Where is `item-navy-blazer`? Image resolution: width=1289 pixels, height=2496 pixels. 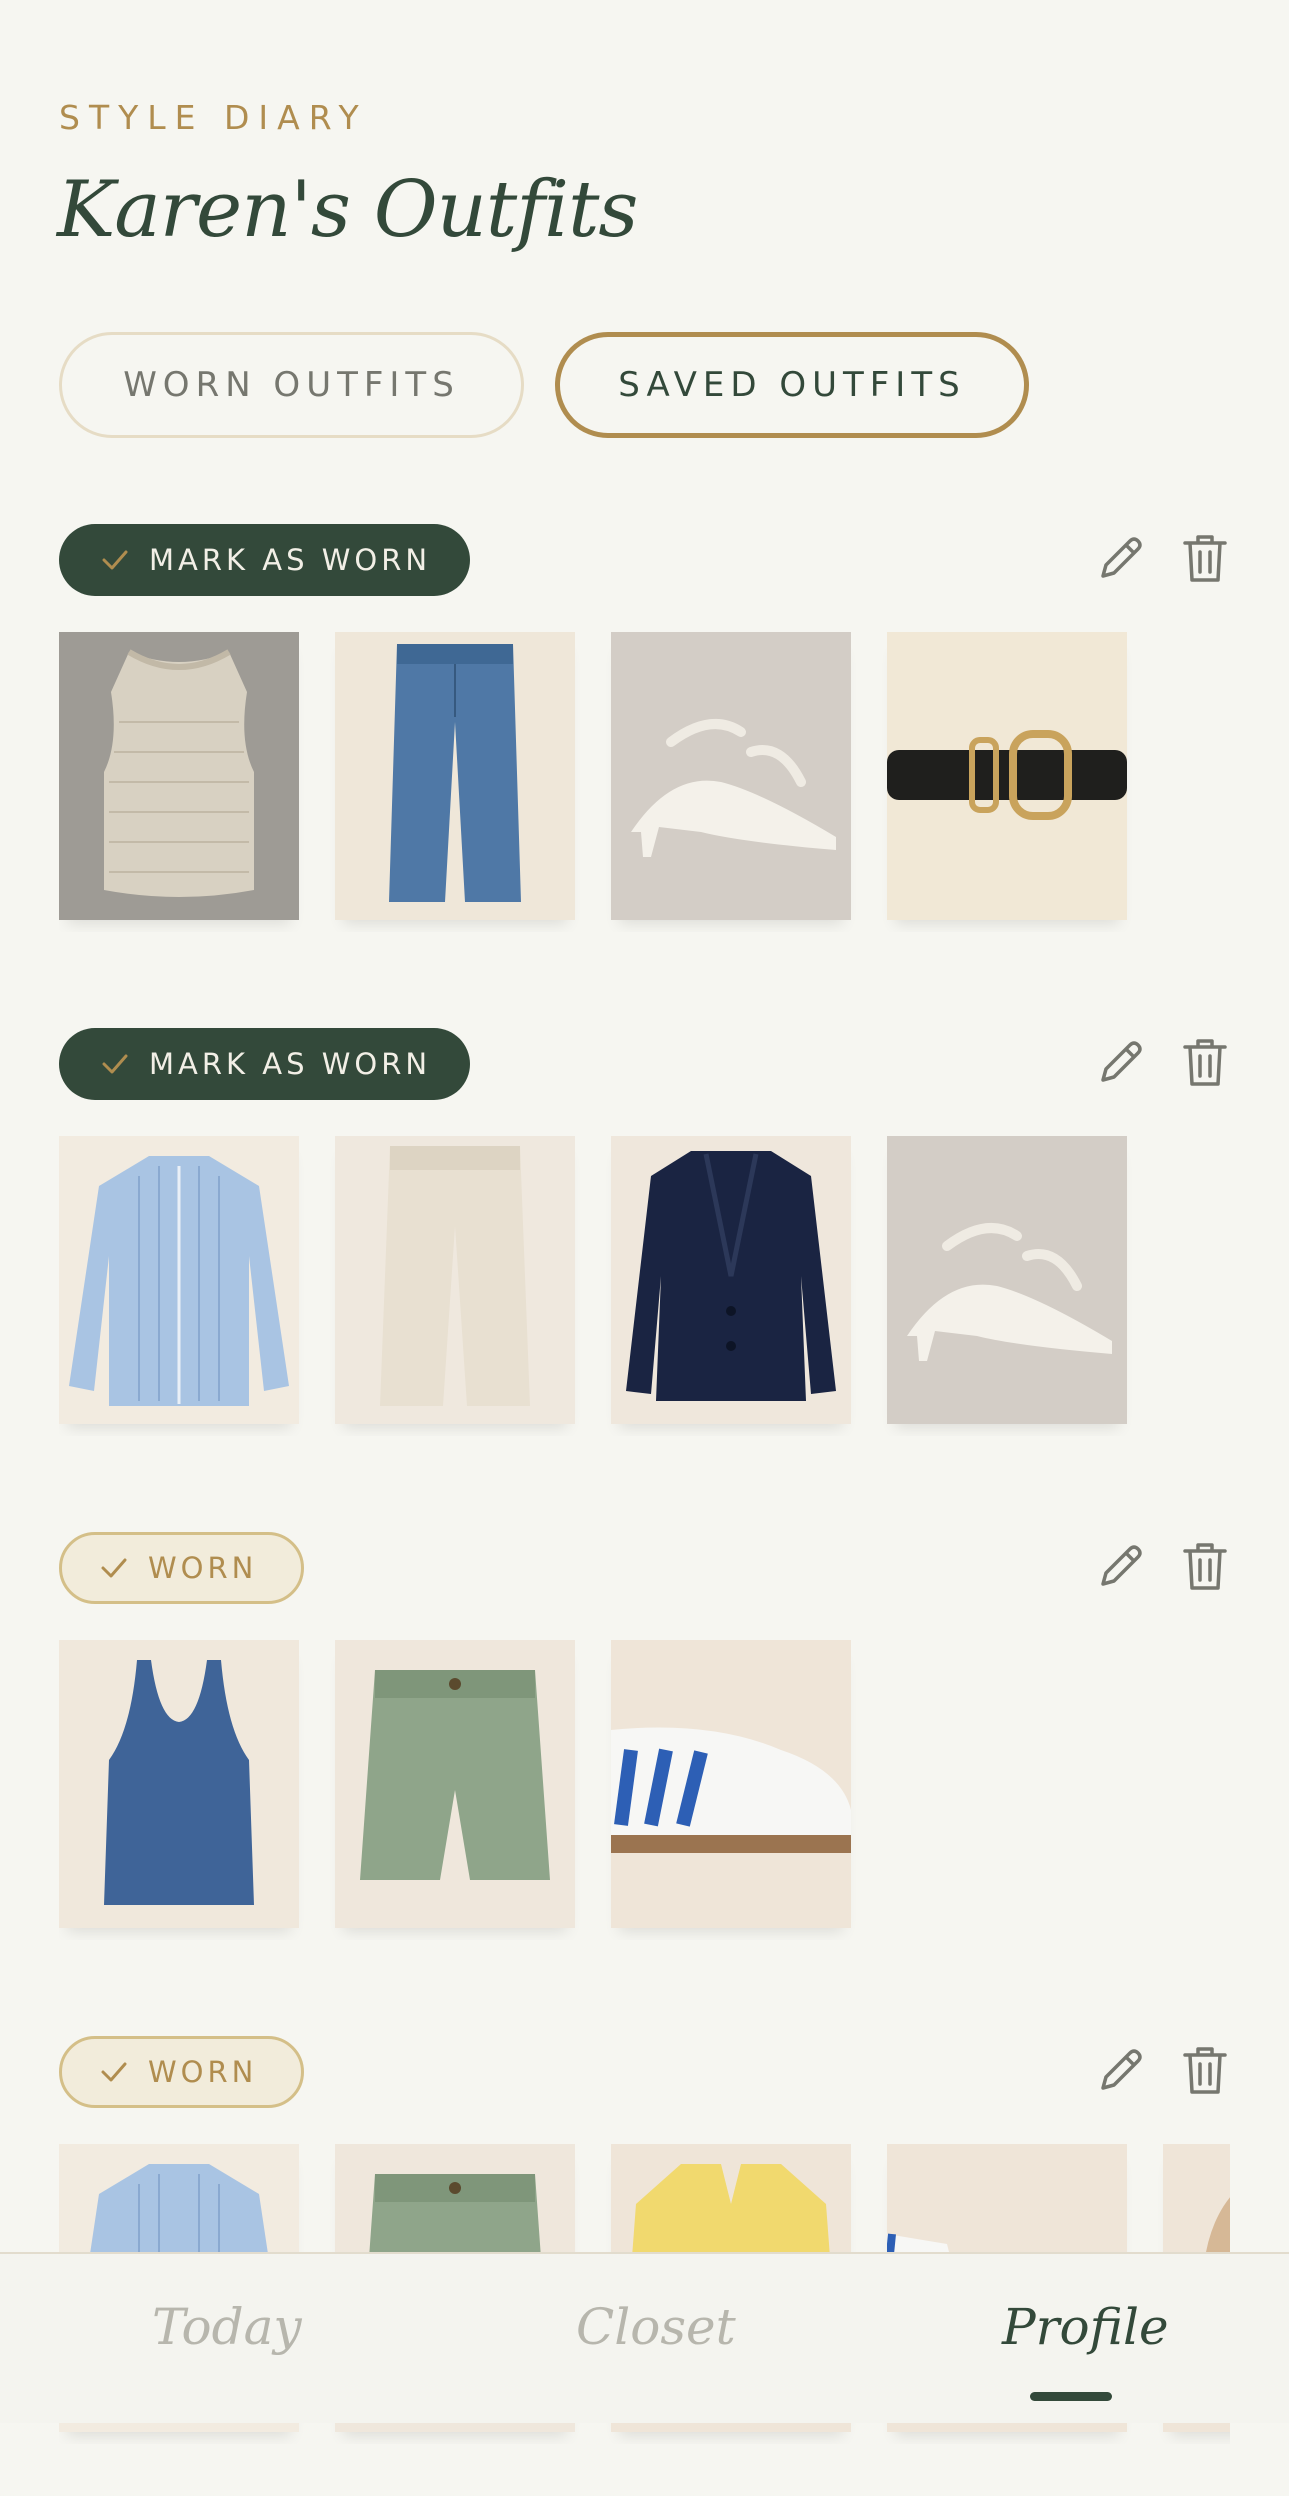
item-navy-blazer is located at coordinates (731, 1280).